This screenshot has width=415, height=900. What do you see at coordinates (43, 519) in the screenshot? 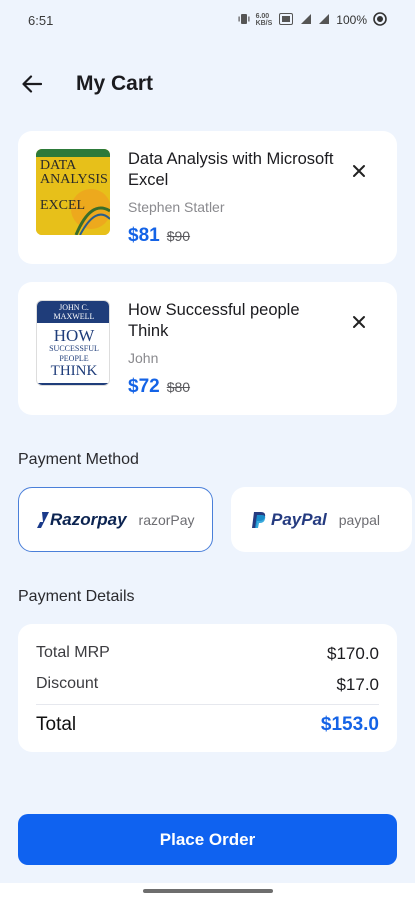
I see `razorpay-icon` at bounding box center [43, 519].